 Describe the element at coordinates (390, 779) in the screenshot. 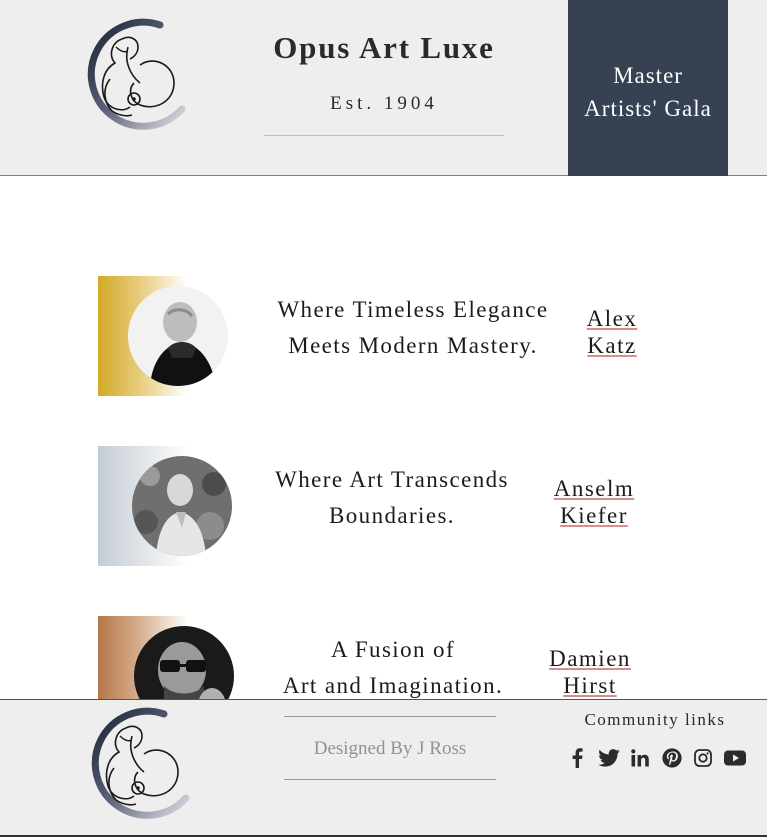

I see `designer-divider-bottom` at that location.